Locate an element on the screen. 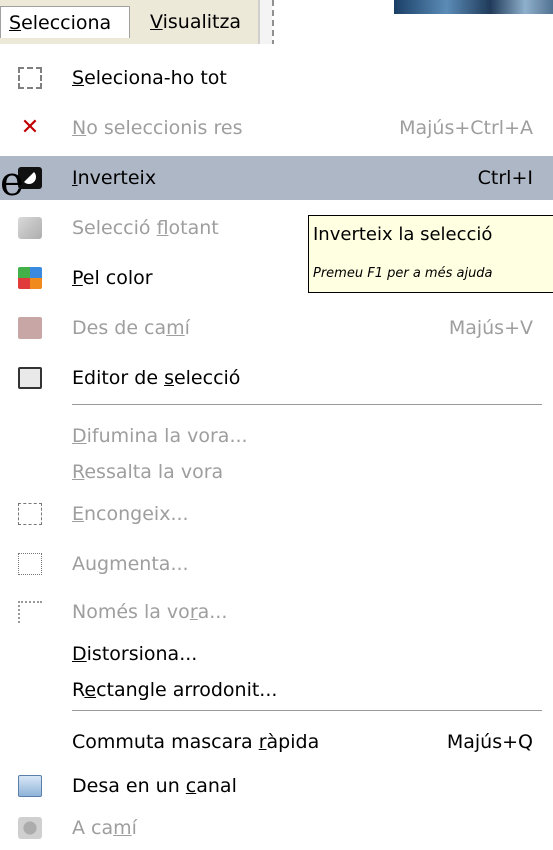 The image size is (553, 850). by-color-icon is located at coordinates (30, 278).